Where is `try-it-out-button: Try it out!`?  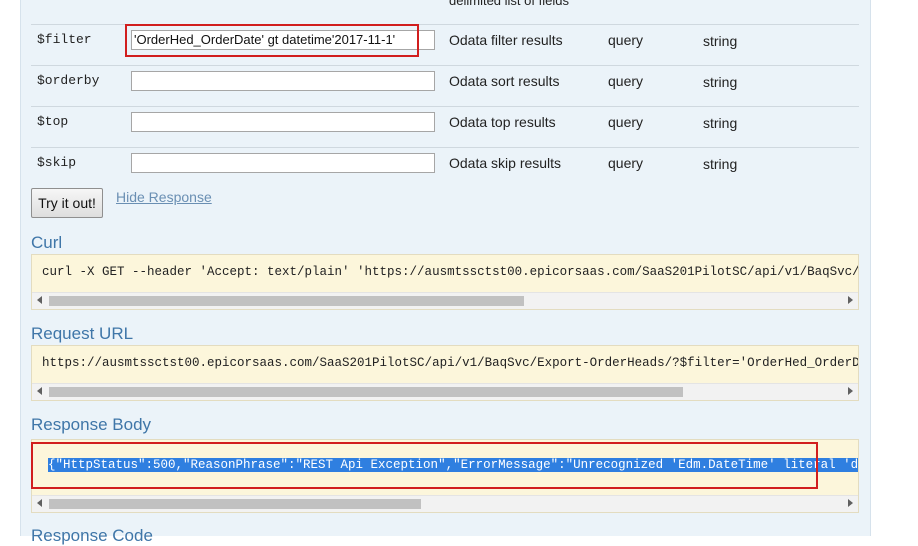
try-it-out-button: Try it out! is located at coordinates (67, 203).